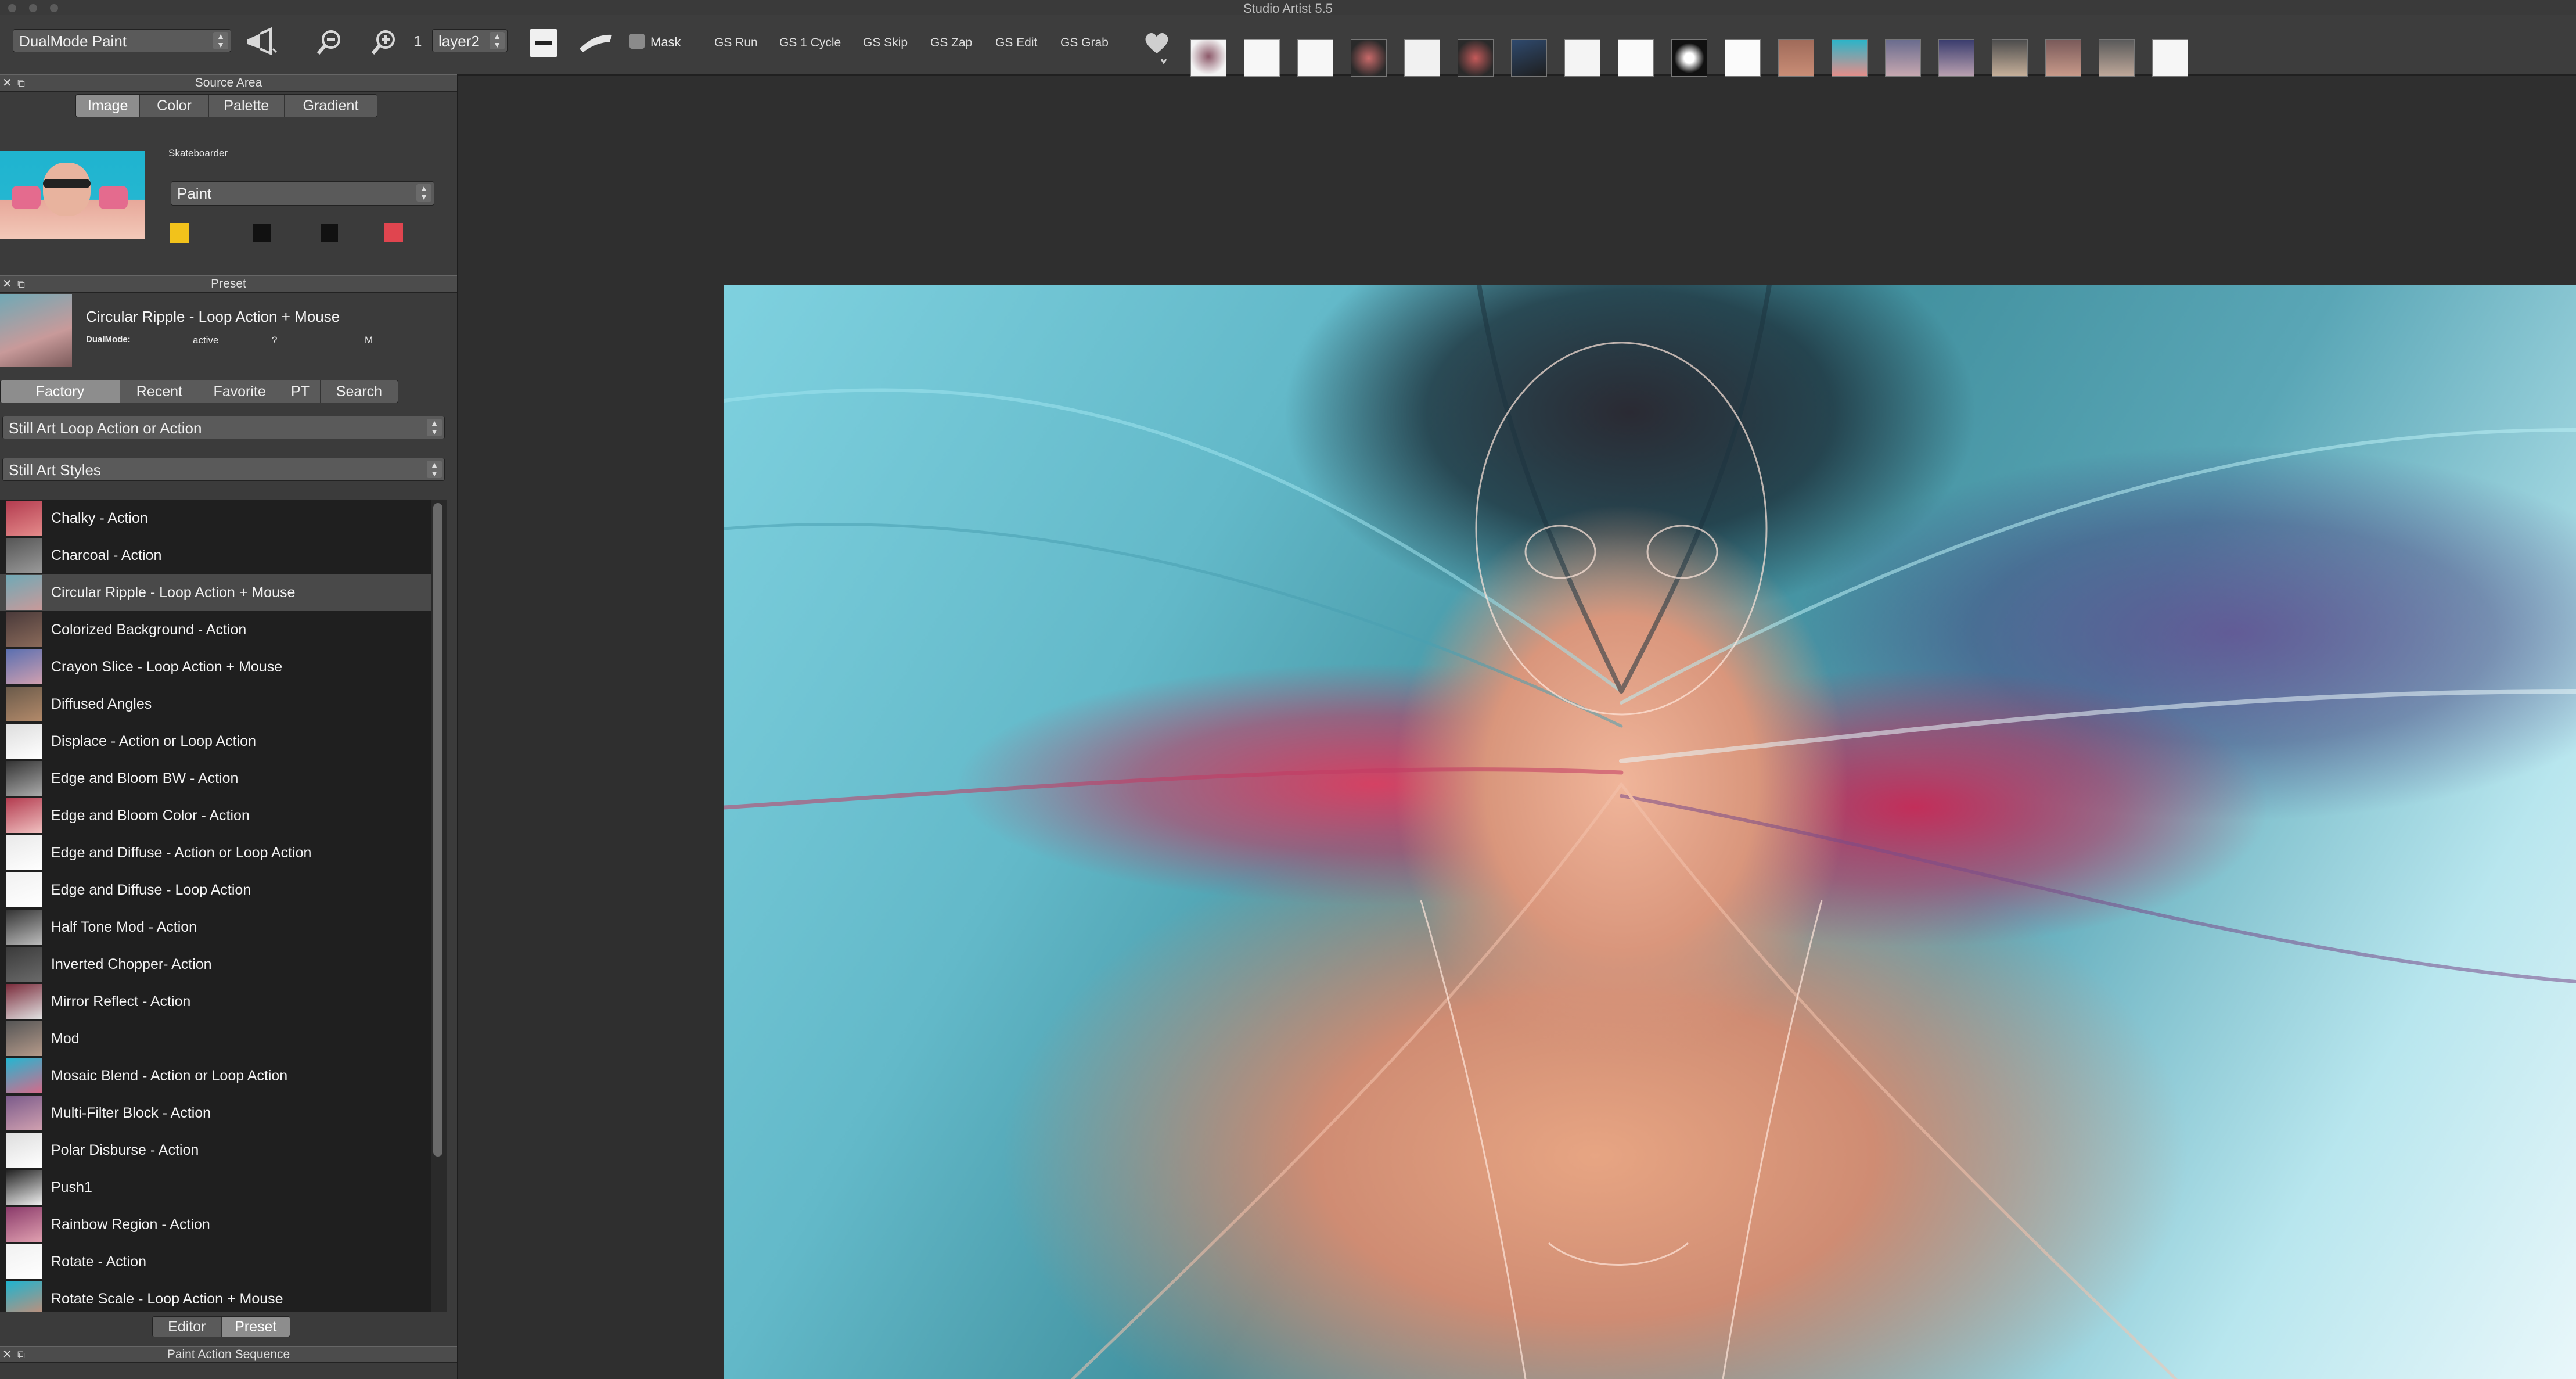  What do you see at coordinates (300, 391) in the screenshot?
I see `tab-pt: PT` at bounding box center [300, 391].